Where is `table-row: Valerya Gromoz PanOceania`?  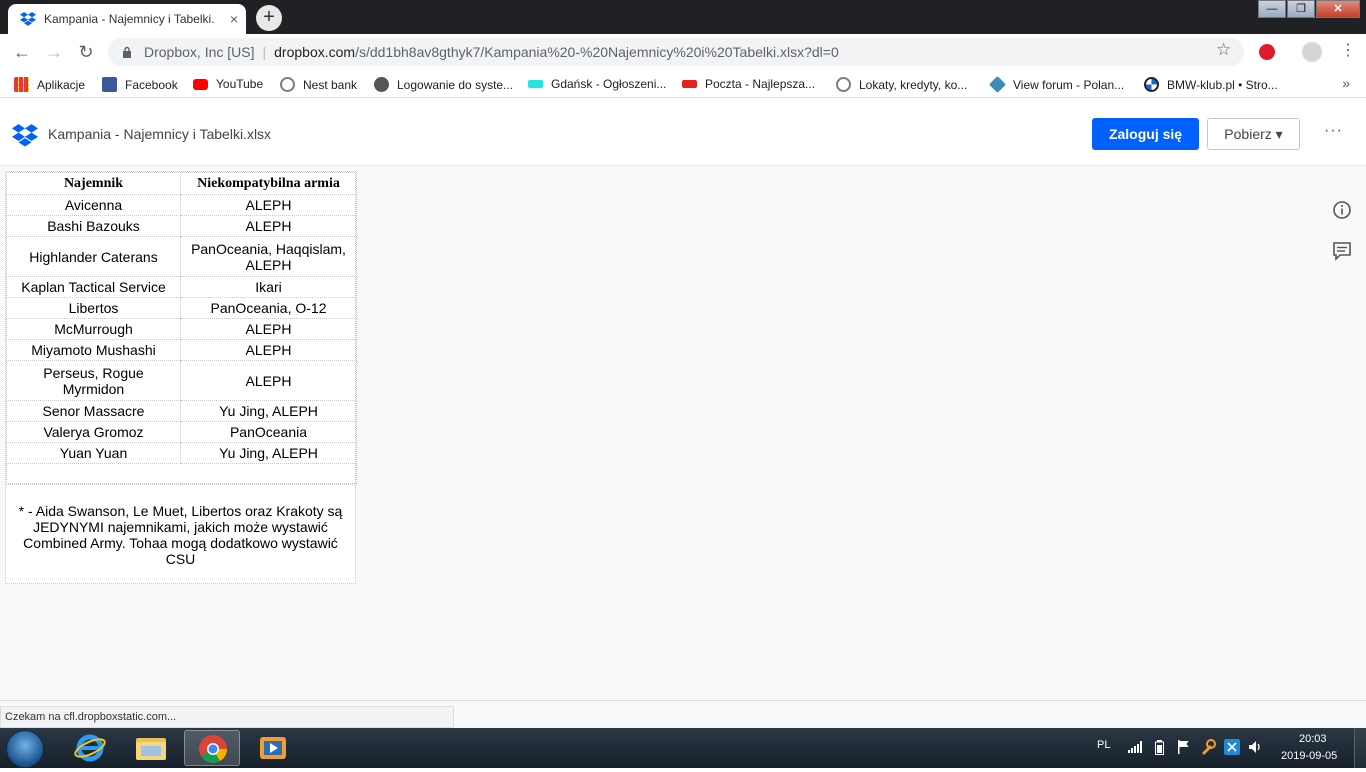 table-row: Valerya Gromoz PanOceania is located at coordinates (181, 432).